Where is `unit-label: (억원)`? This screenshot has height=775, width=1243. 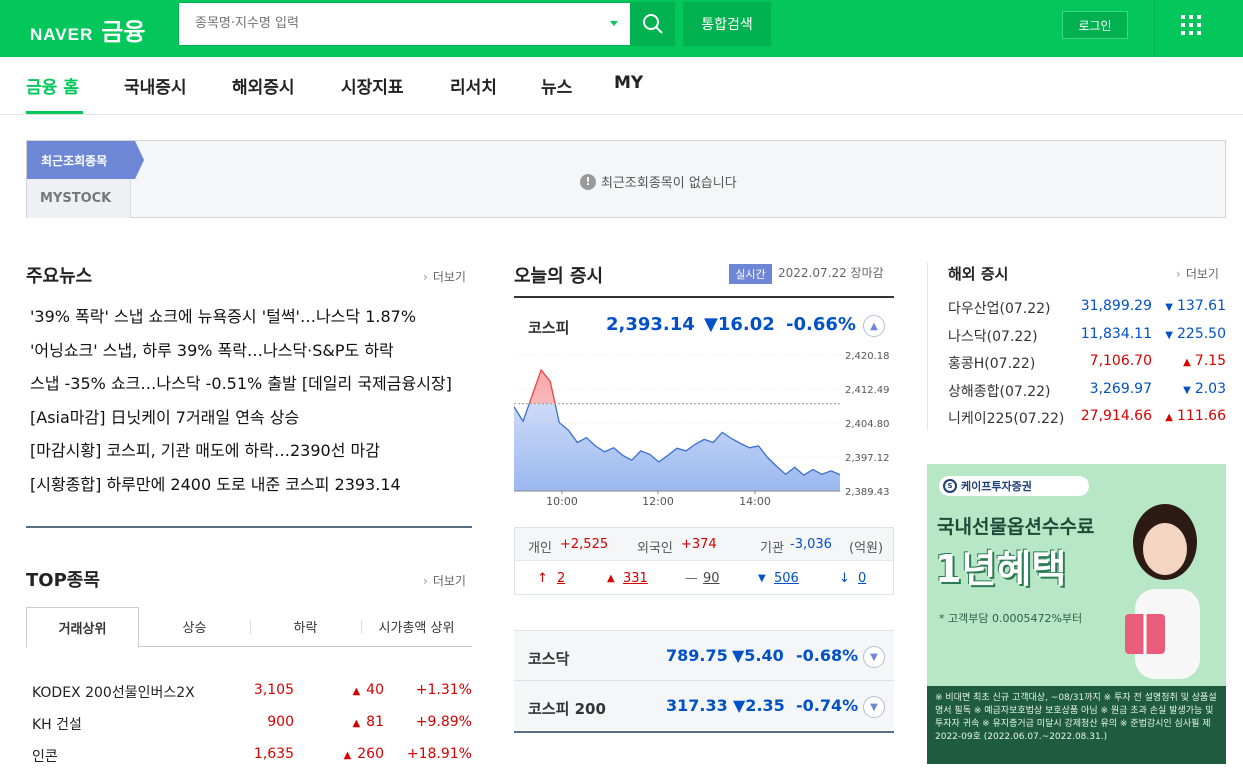
unit-label: (억원) is located at coordinates (866, 548).